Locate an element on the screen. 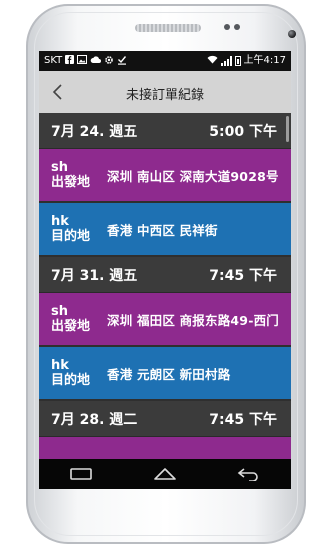 The image size is (330, 550). origin-address: 深圳 南山区 深南大道9028号 is located at coordinates (193, 176).